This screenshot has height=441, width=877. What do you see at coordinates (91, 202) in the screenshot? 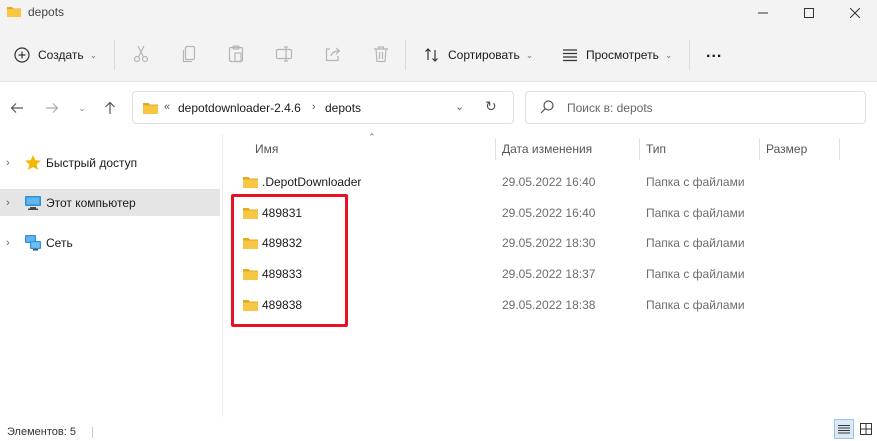
I see `sidebar-item-label: Этот компьютер` at bounding box center [91, 202].